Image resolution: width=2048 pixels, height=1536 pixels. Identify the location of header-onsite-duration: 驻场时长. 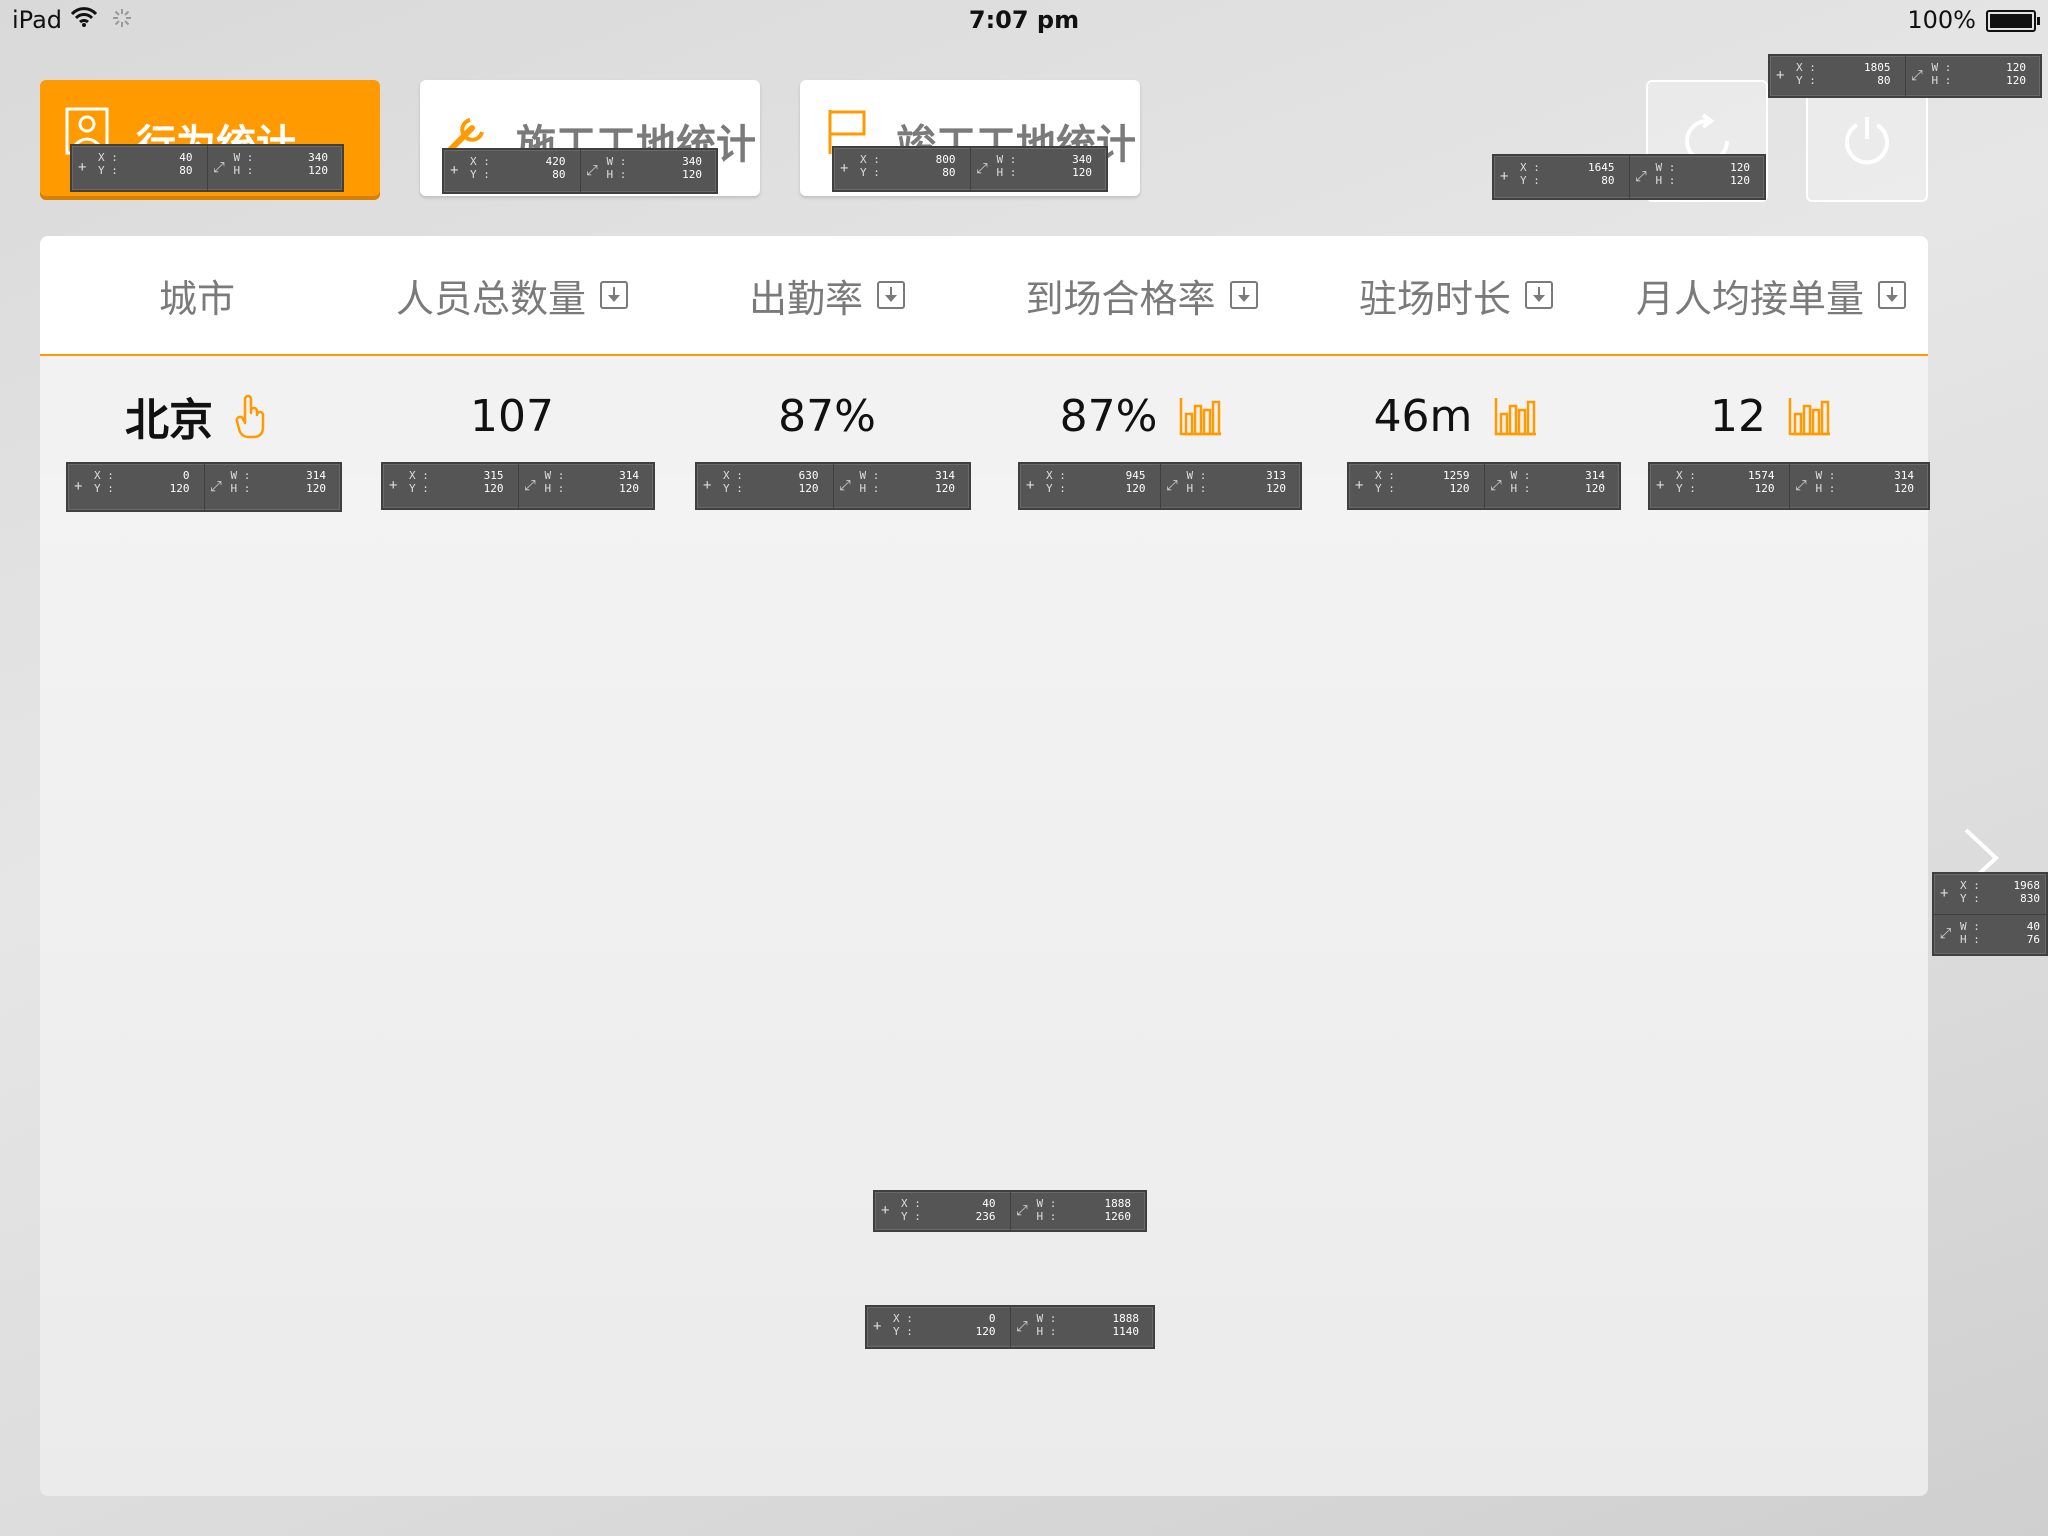
(1456, 295).